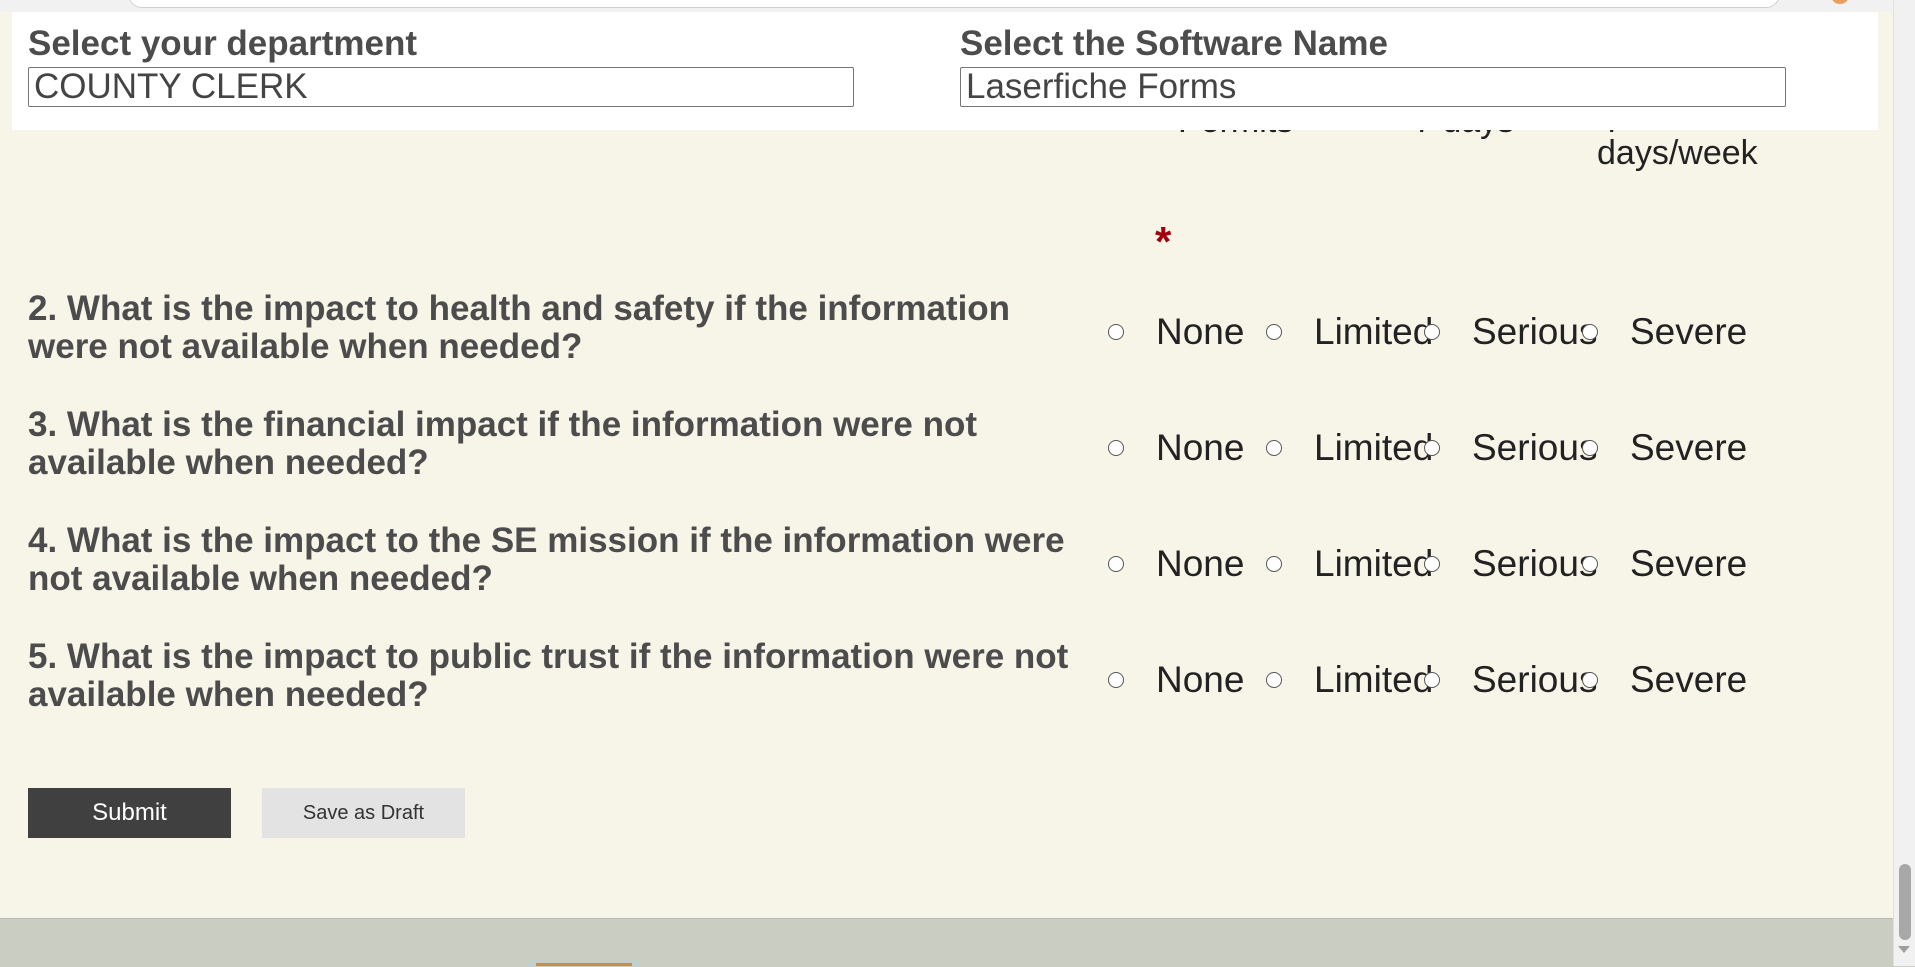 This screenshot has width=1915, height=967. Describe the element at coordinates (441, 87) in the screenshot. I see `department-input: COUNTY CLERK` at that location.